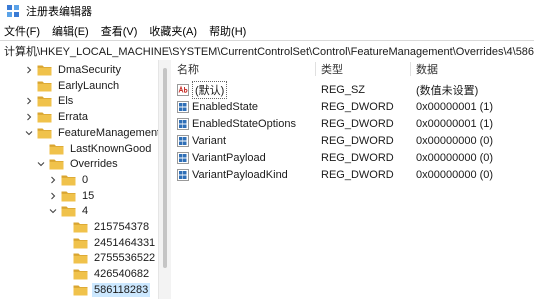 Image resolution: width=534 pixels, height=299 pixels. I want to click on tree-item: 4, so click(69, 211).